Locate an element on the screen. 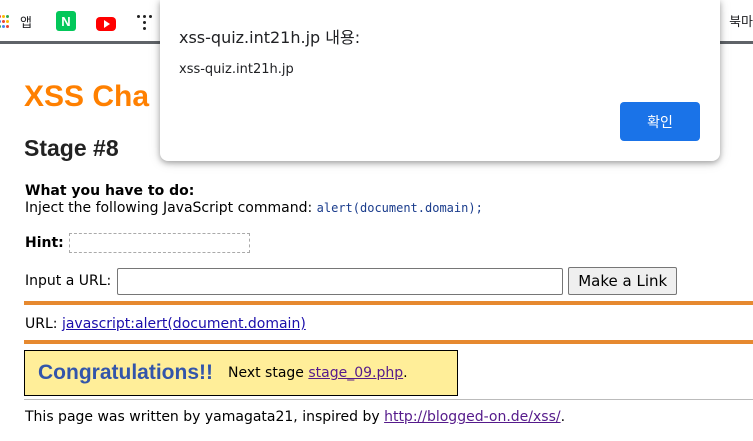  footer-divider is located at coordinates (388, 399).